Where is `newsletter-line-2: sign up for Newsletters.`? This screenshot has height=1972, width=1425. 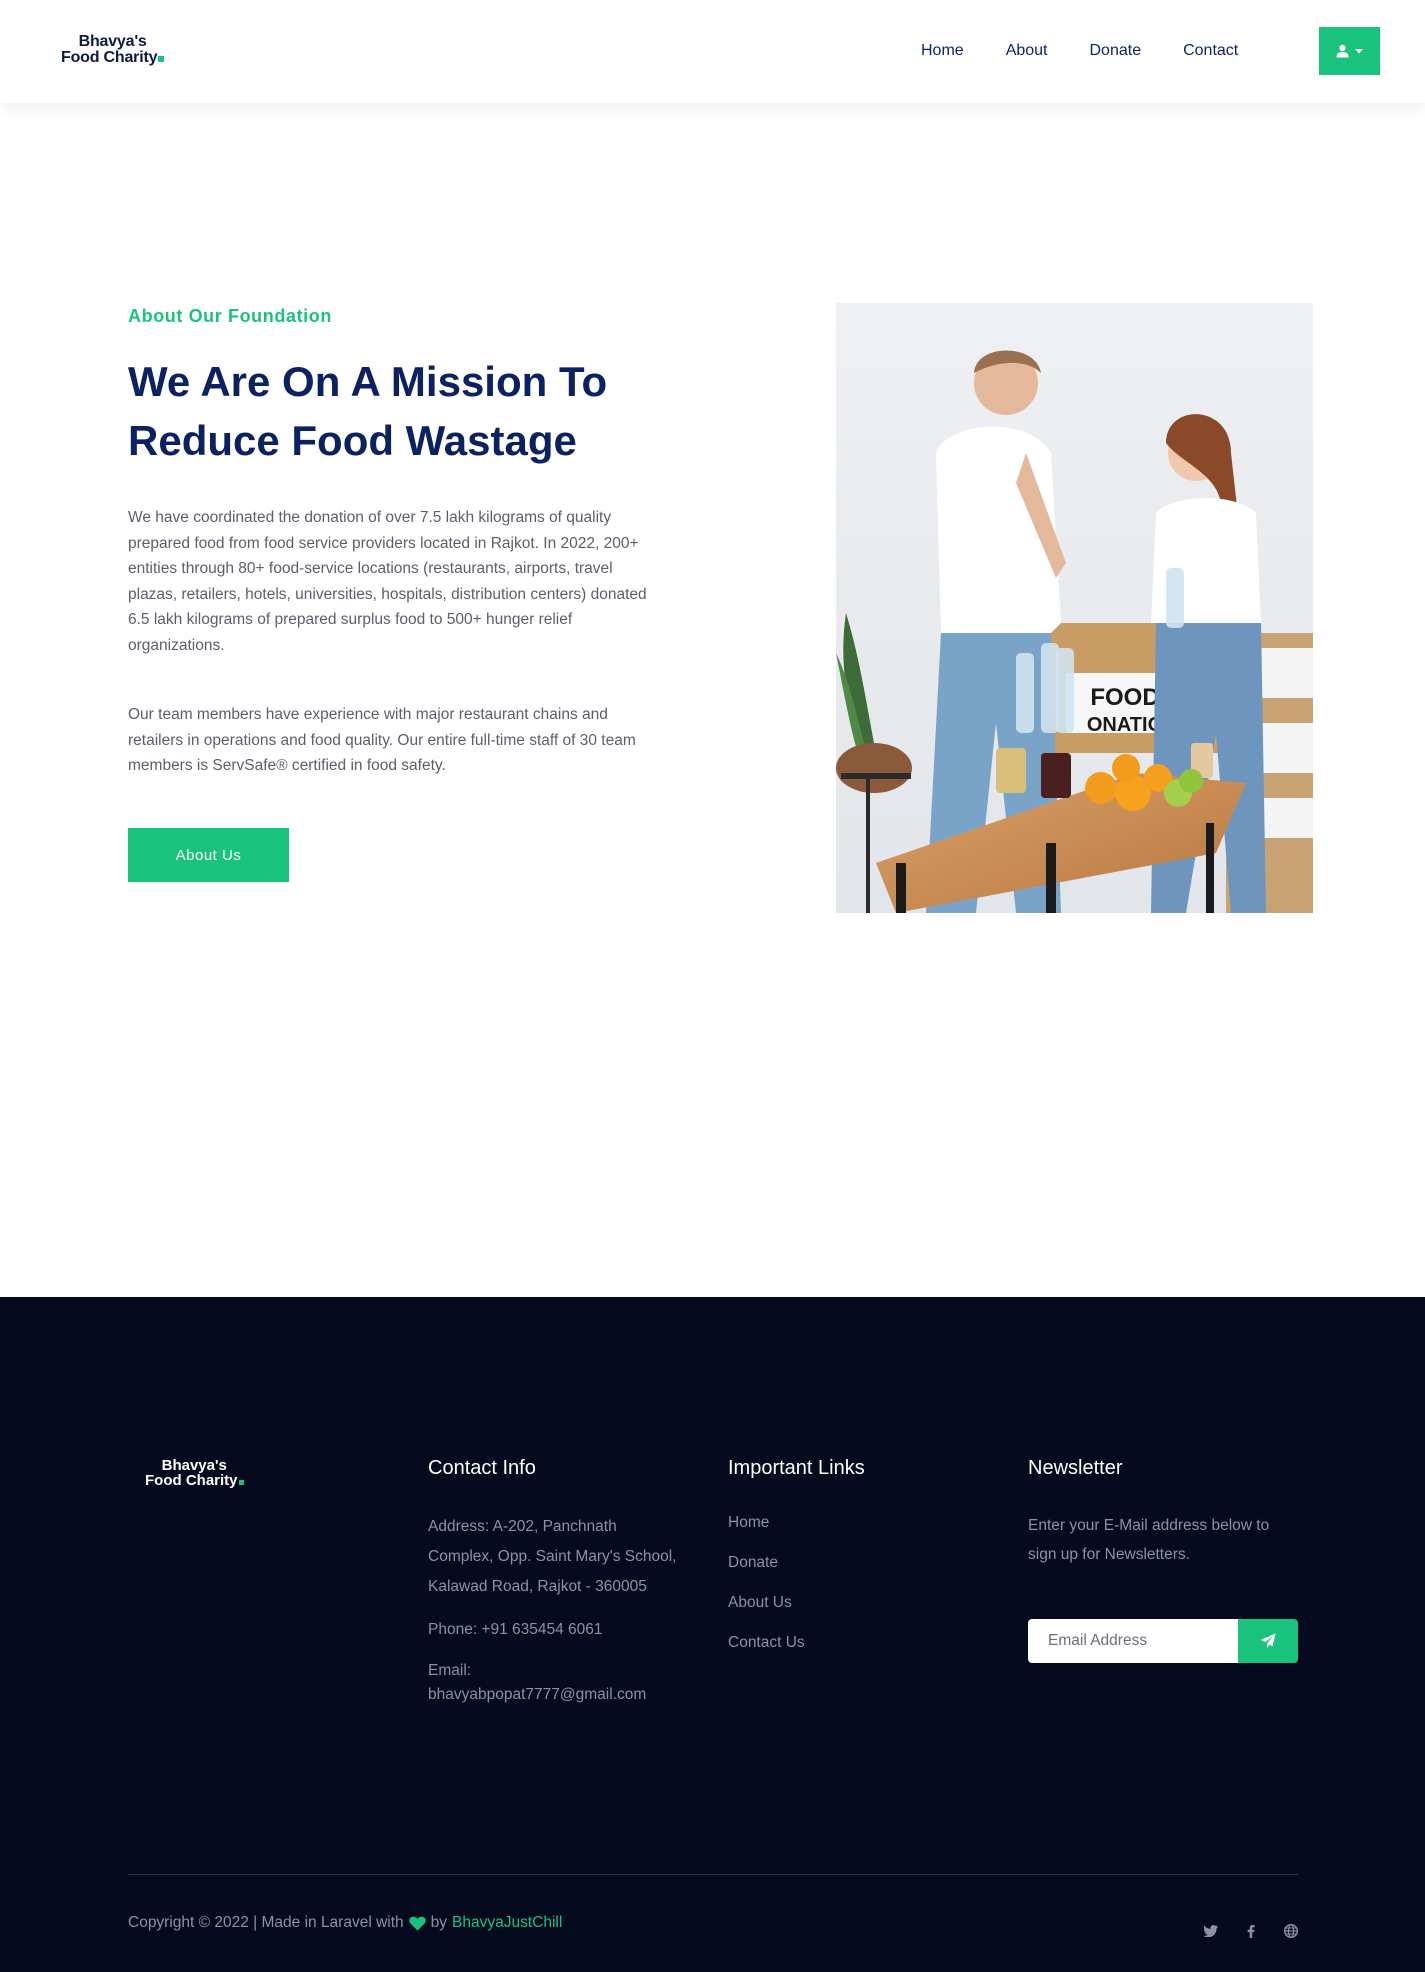 newsletter-line-2: sign up for Newsletters. is located at coordinates (1109, 1554).